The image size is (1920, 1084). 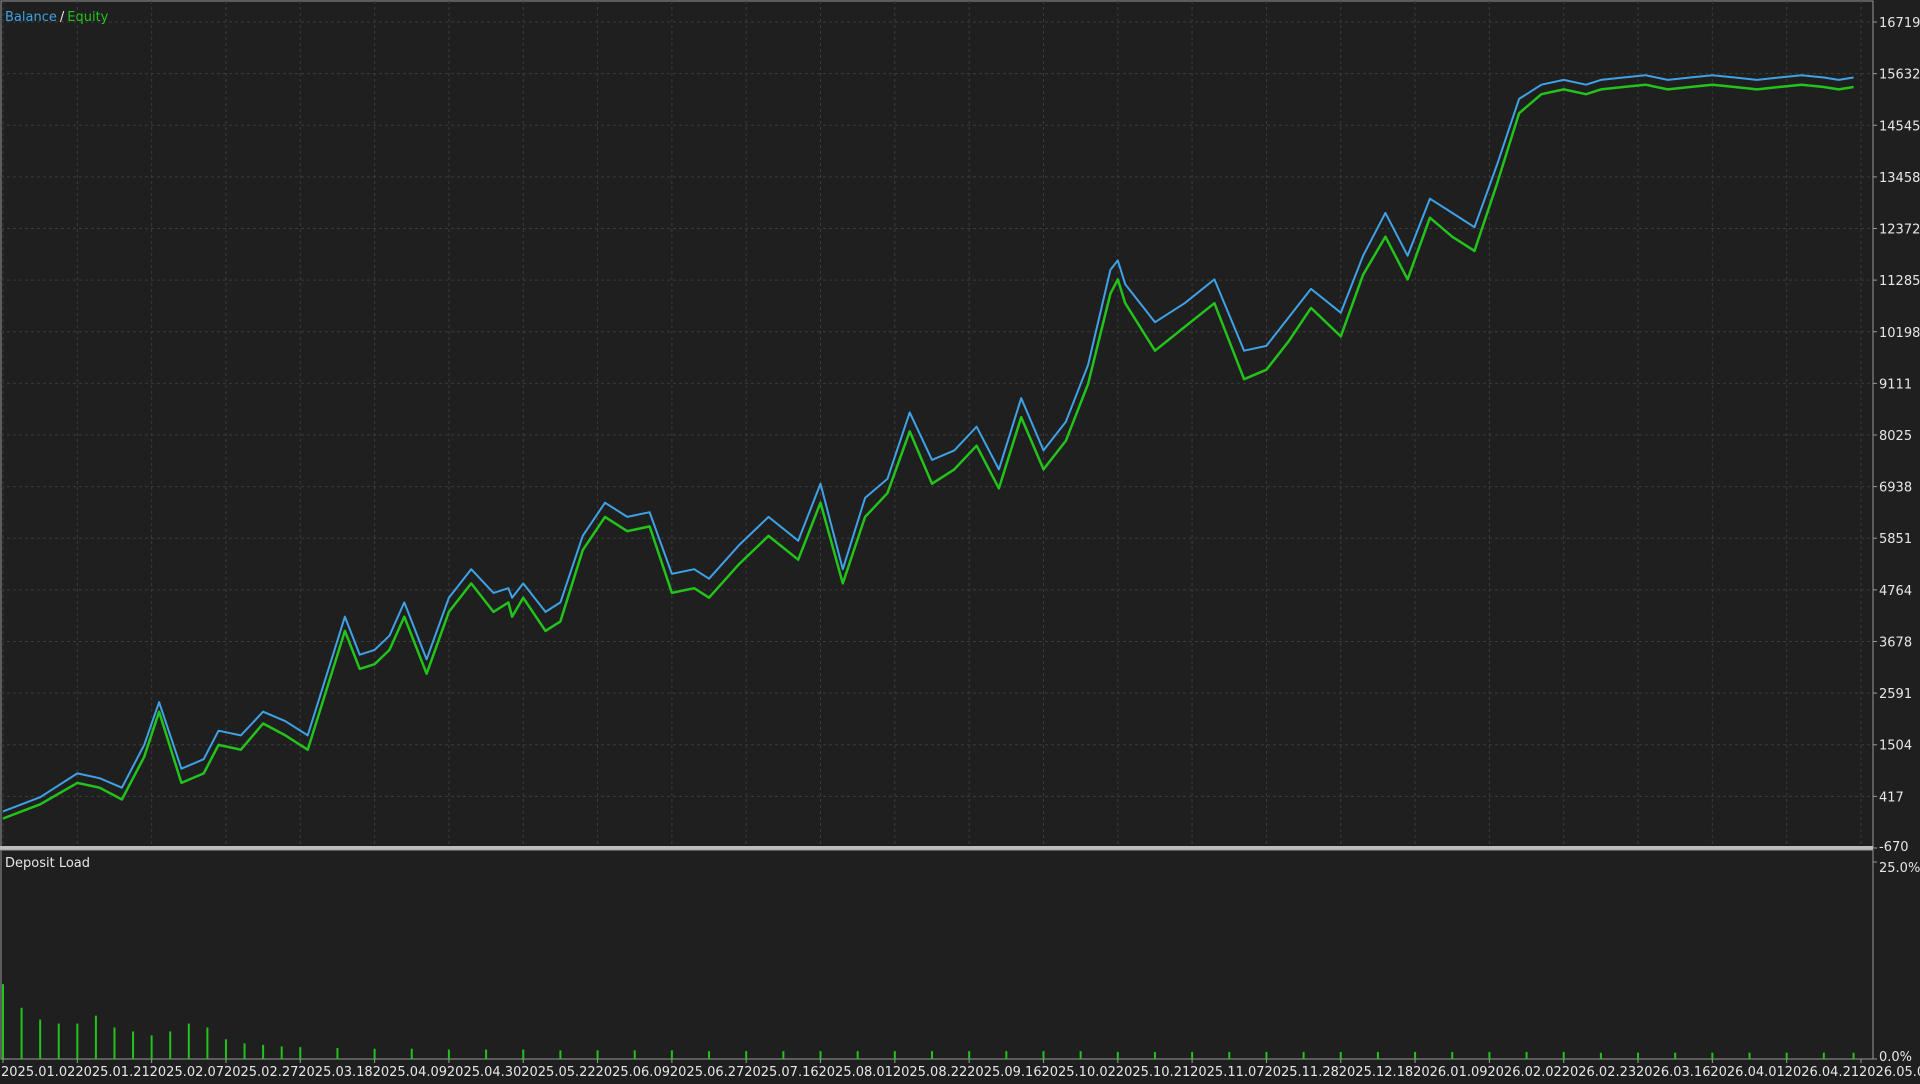 I want to click on x-tick-label-1: 2025.01.21, so click(x=112, y=1072).